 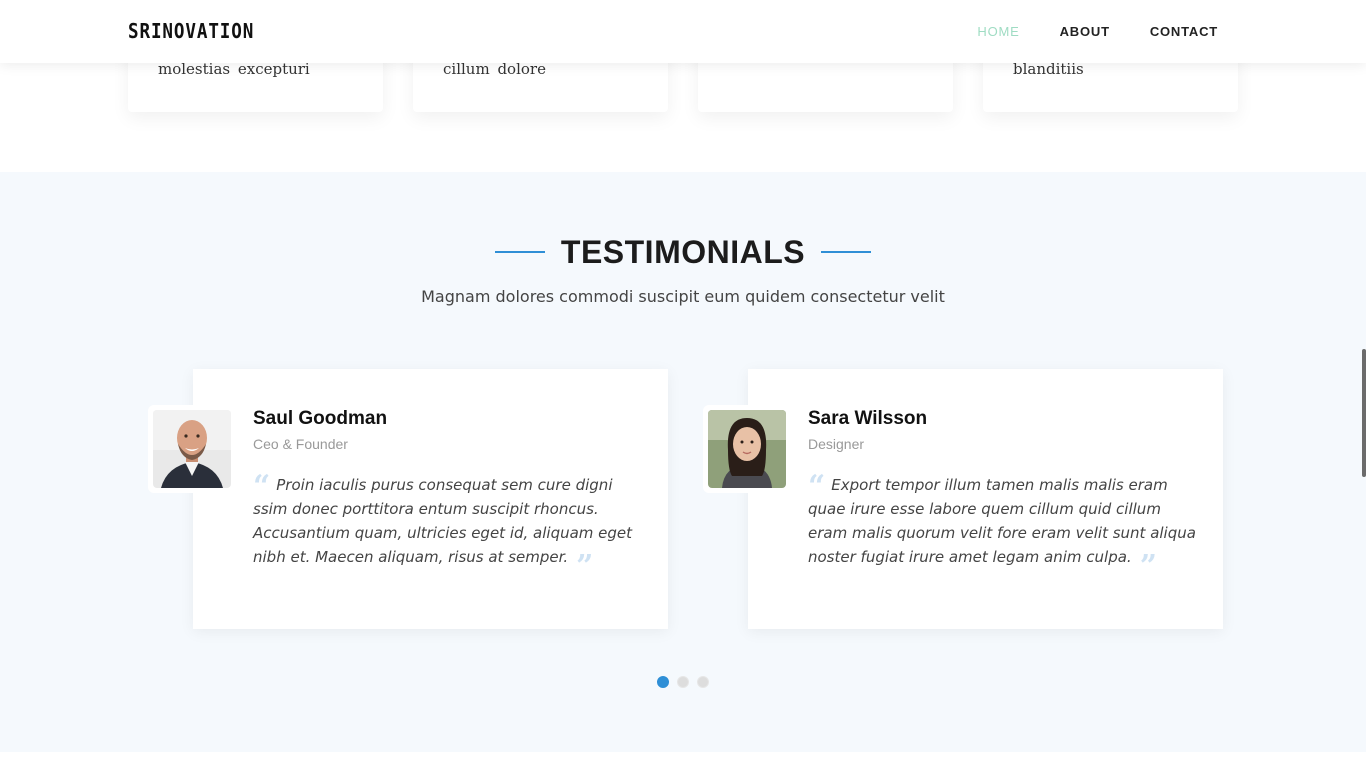 I want to click on testimonial-role: Designer, so click(x=836, y=444).